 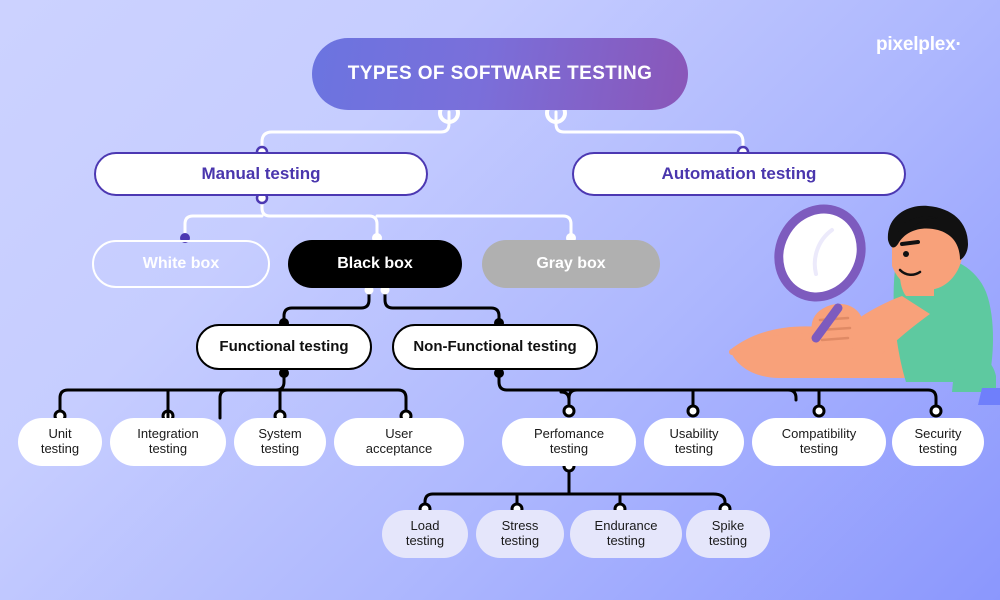 I want to click on node-automation-testing: Automation testing, so click(x=739, y=174).